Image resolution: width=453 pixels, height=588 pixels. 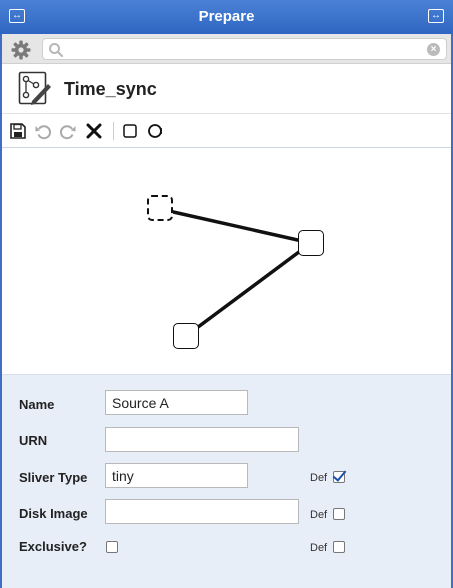 I want to click on urn-field, so click(x=202, y=439).